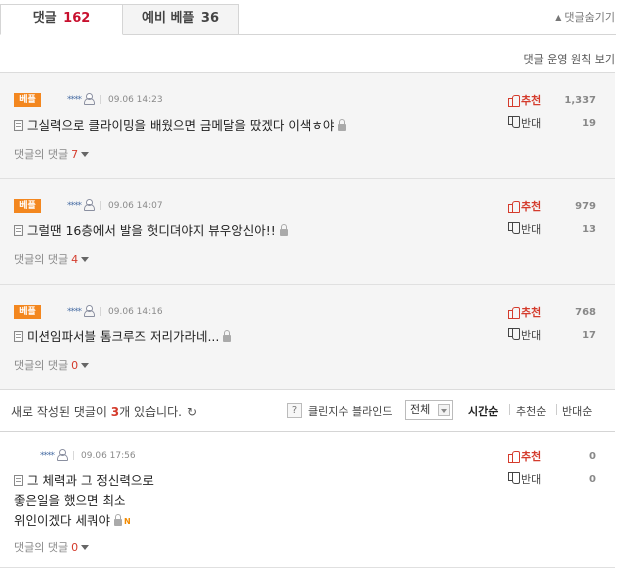 Image resolution: width=631 pixels, height=571 pixels. I want to click on comment-tabs: 댓글 162 예비 베플 36, so click(315, 19).